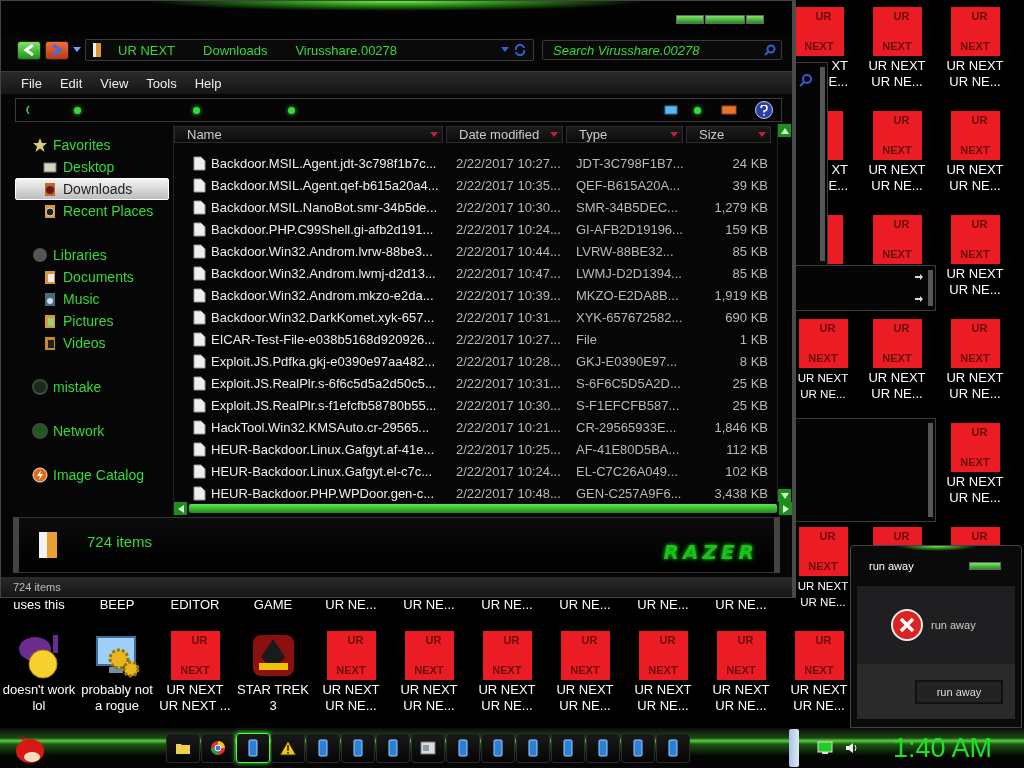 The width and height of the screenshot is (1024, 768). What do you see at coordinates (851, 748) in the screenshot?
I see `speaker-icon` at bounding box center [851, 748].